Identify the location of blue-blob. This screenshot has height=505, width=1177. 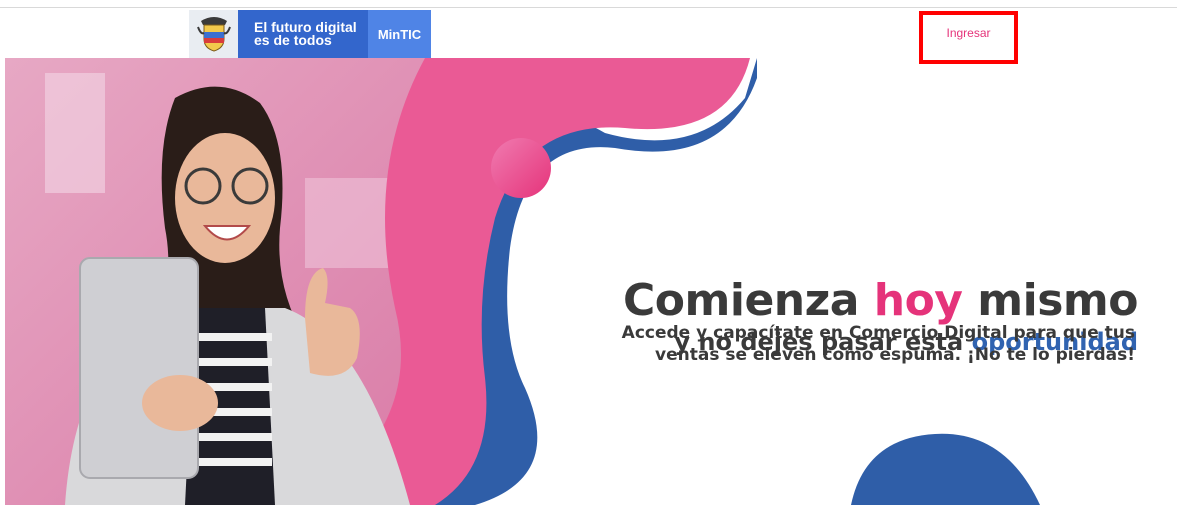
(945, 469).